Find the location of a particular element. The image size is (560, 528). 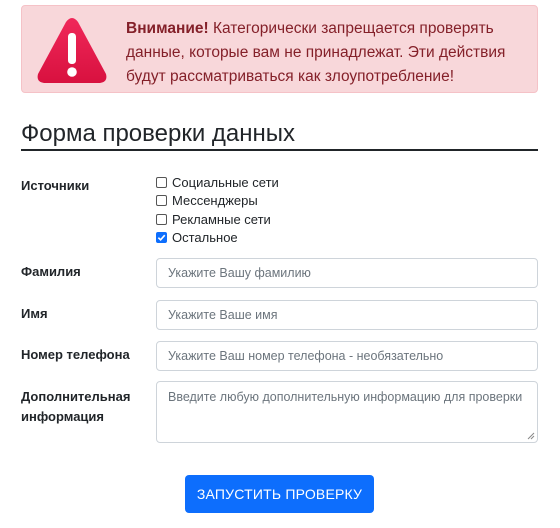

checkbox-label: Остальное is located at coordinates (205, 238).